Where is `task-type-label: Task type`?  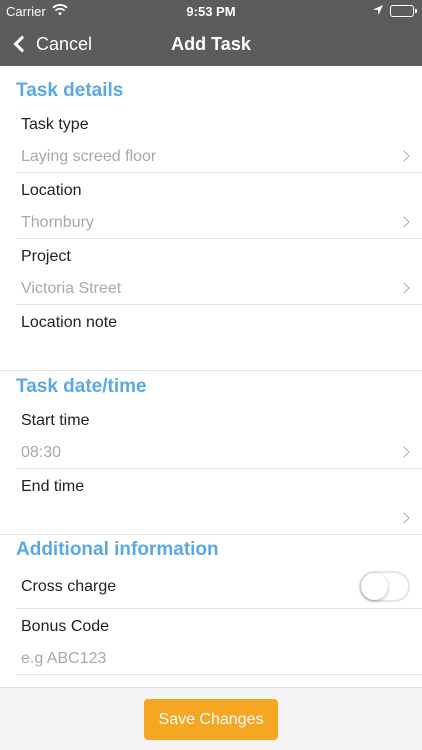 task-type-label: Task type is located at coordinates (55, 124).